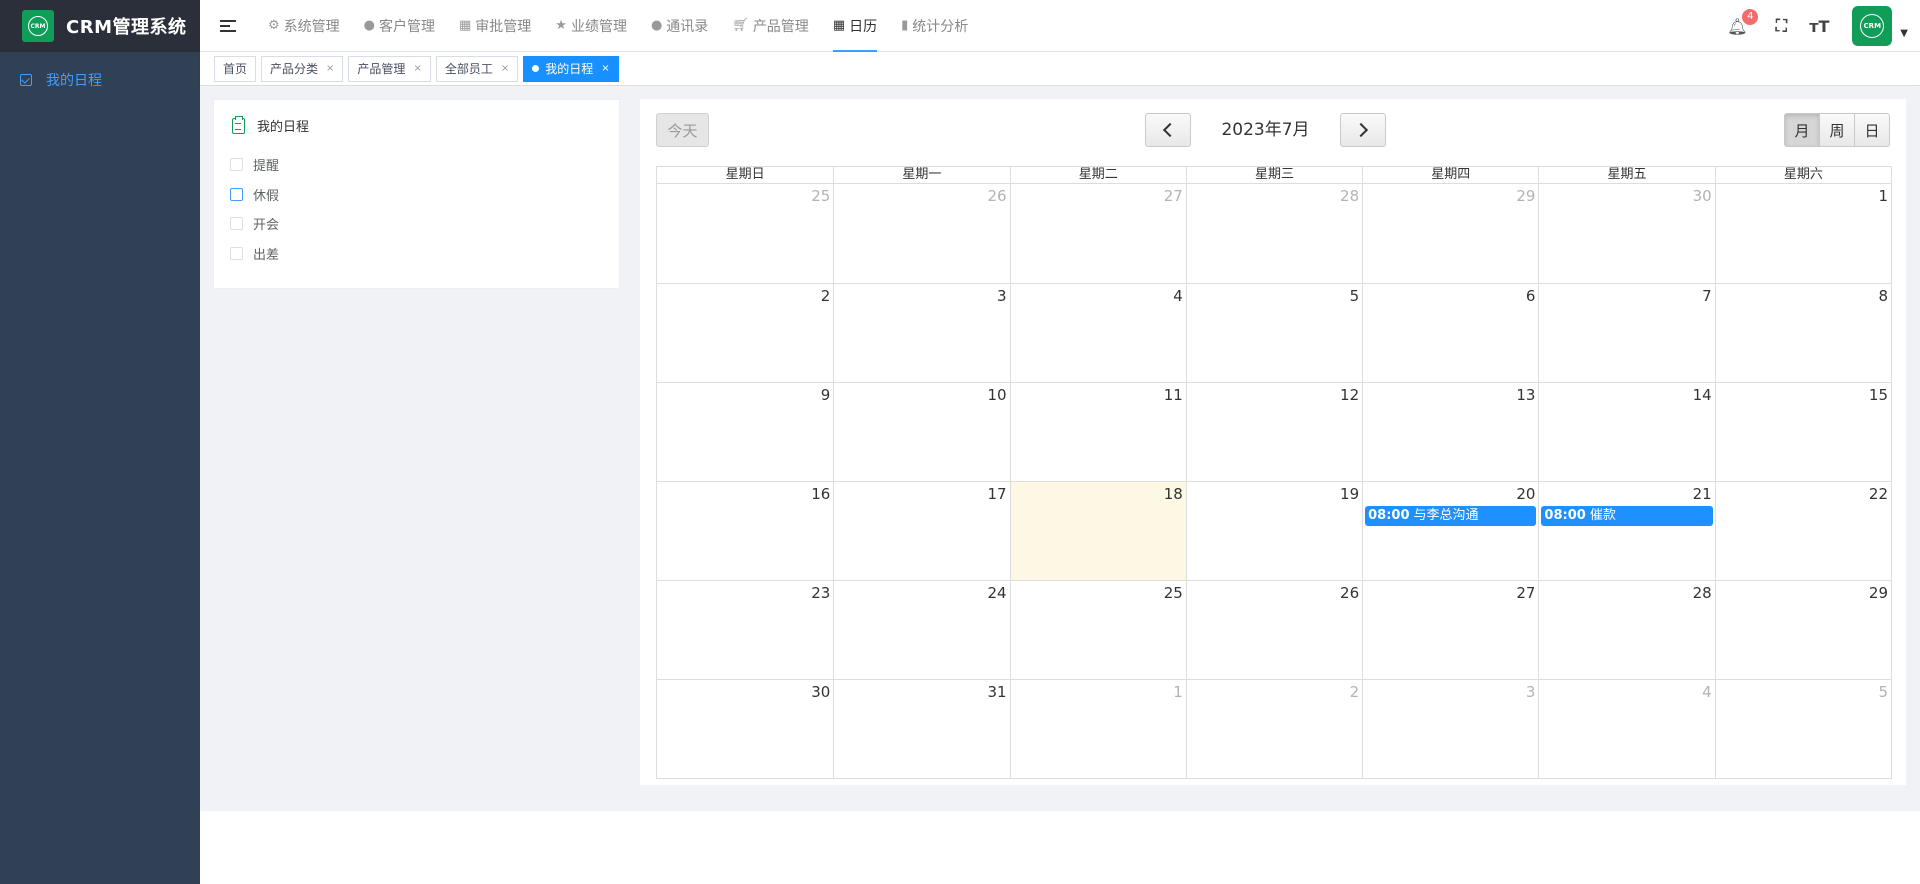 The width and height of the screenshot is (1920, 884). What do you see at coordinates (997, 593) in the screenshot?
I see `day-number: 24` at bounding box center [997, 593].